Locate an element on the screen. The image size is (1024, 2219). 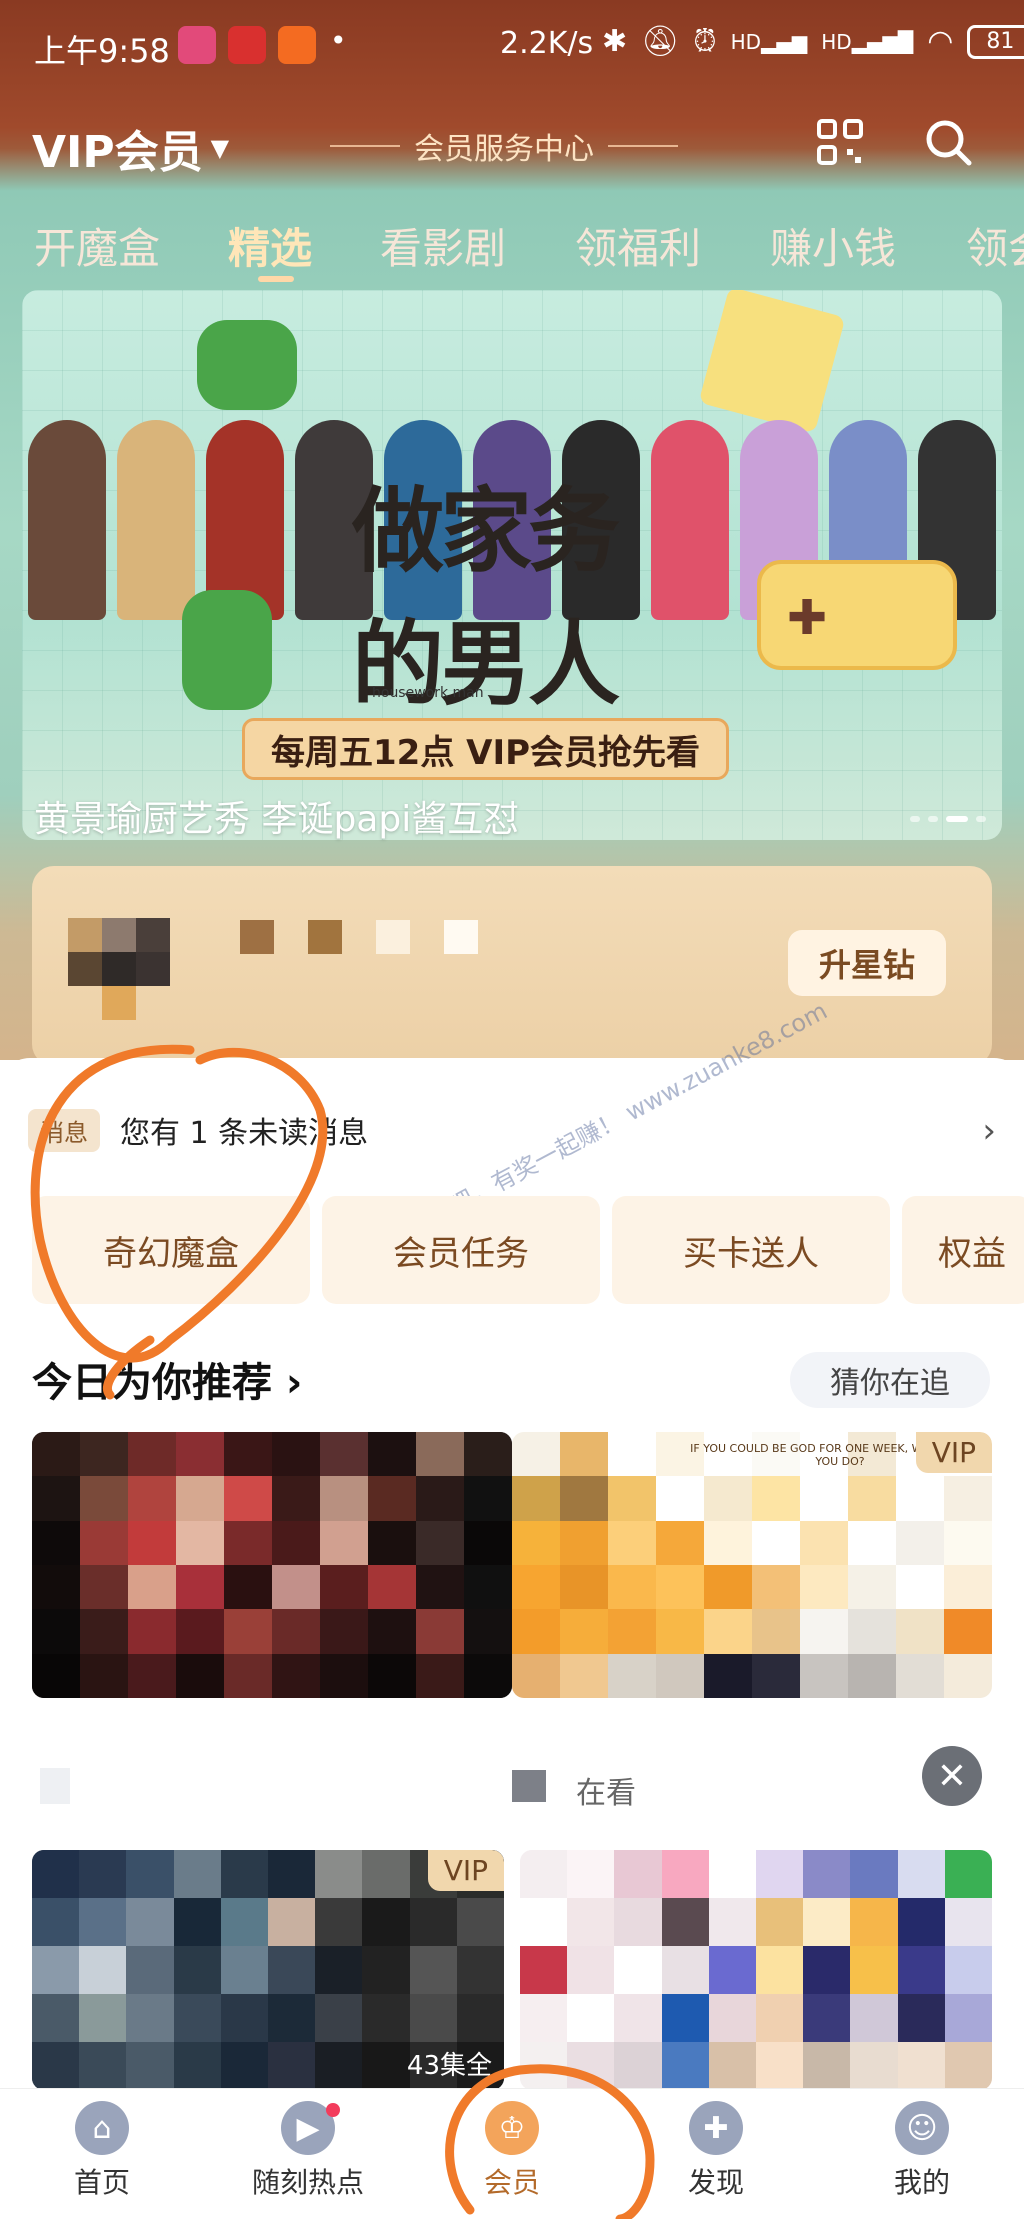
search-icon is located at coordinates (949, 143).